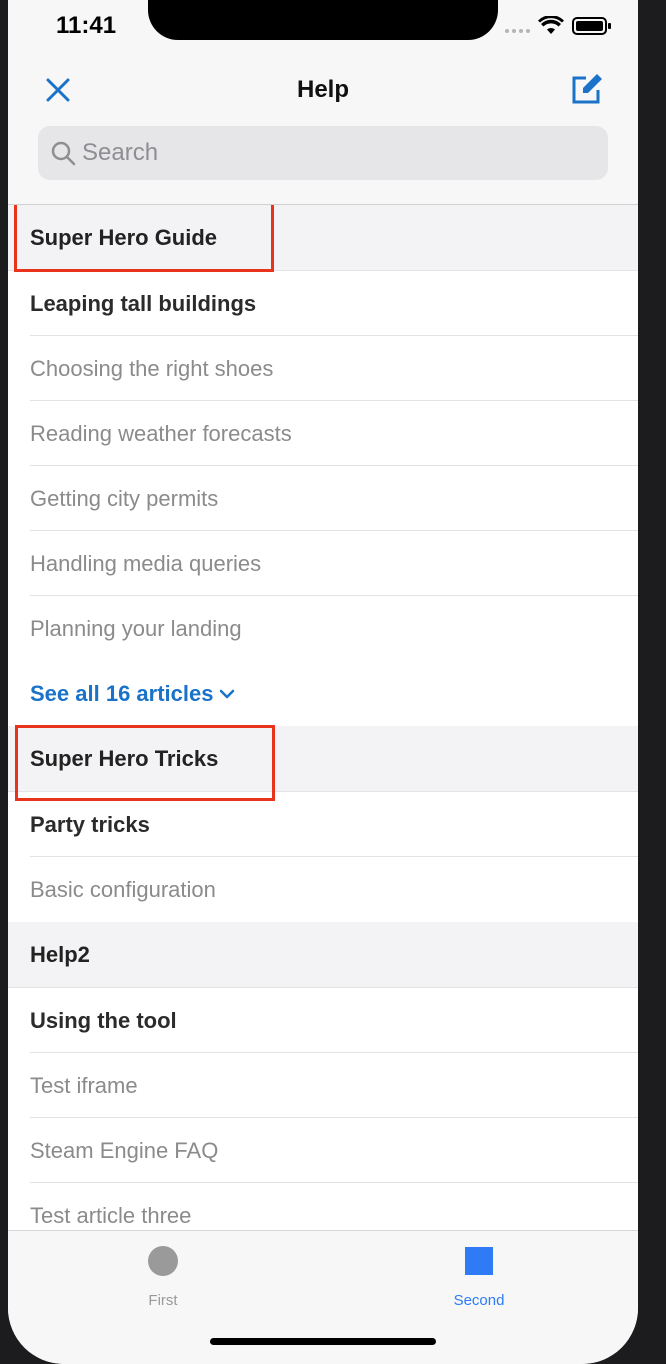 This screenshot has height=1364, width=666. What do you see at coordinates (479, 1300) in the screenshot?
I see `tab-label: Second` at bounding box center [479, 1300].